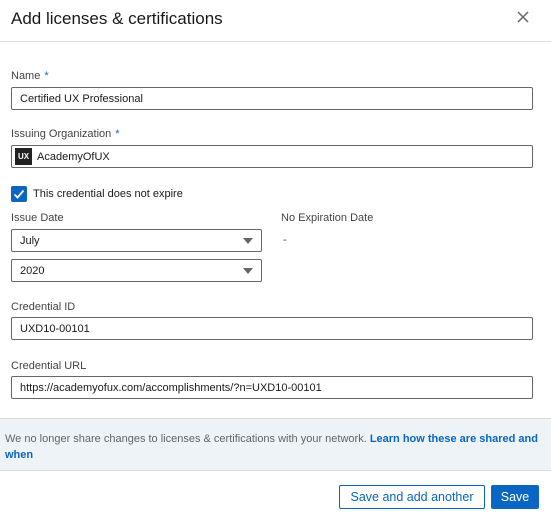 This screenshot has width=551, height=521. I want to click on org-label: Issuing Organization *, so click(65, 134).